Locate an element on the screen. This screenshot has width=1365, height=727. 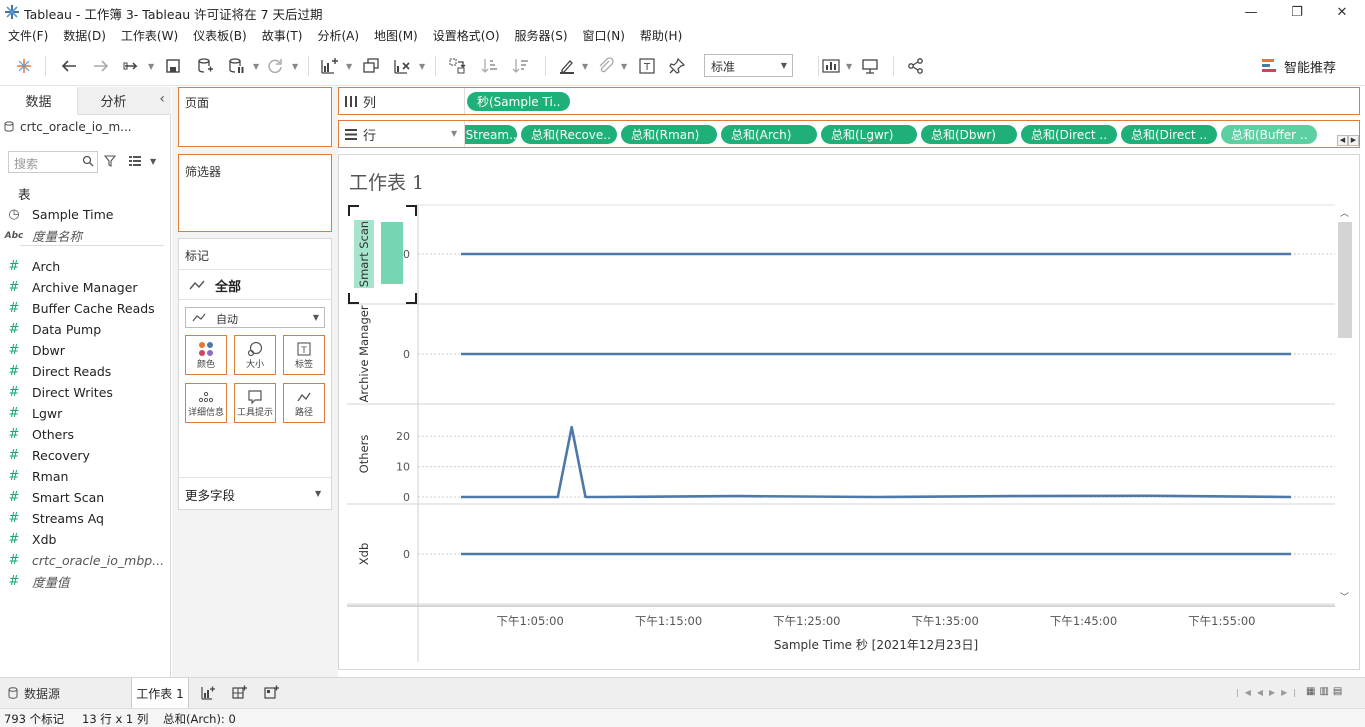
path-button: 路径 is located at coordinates (304, 403).